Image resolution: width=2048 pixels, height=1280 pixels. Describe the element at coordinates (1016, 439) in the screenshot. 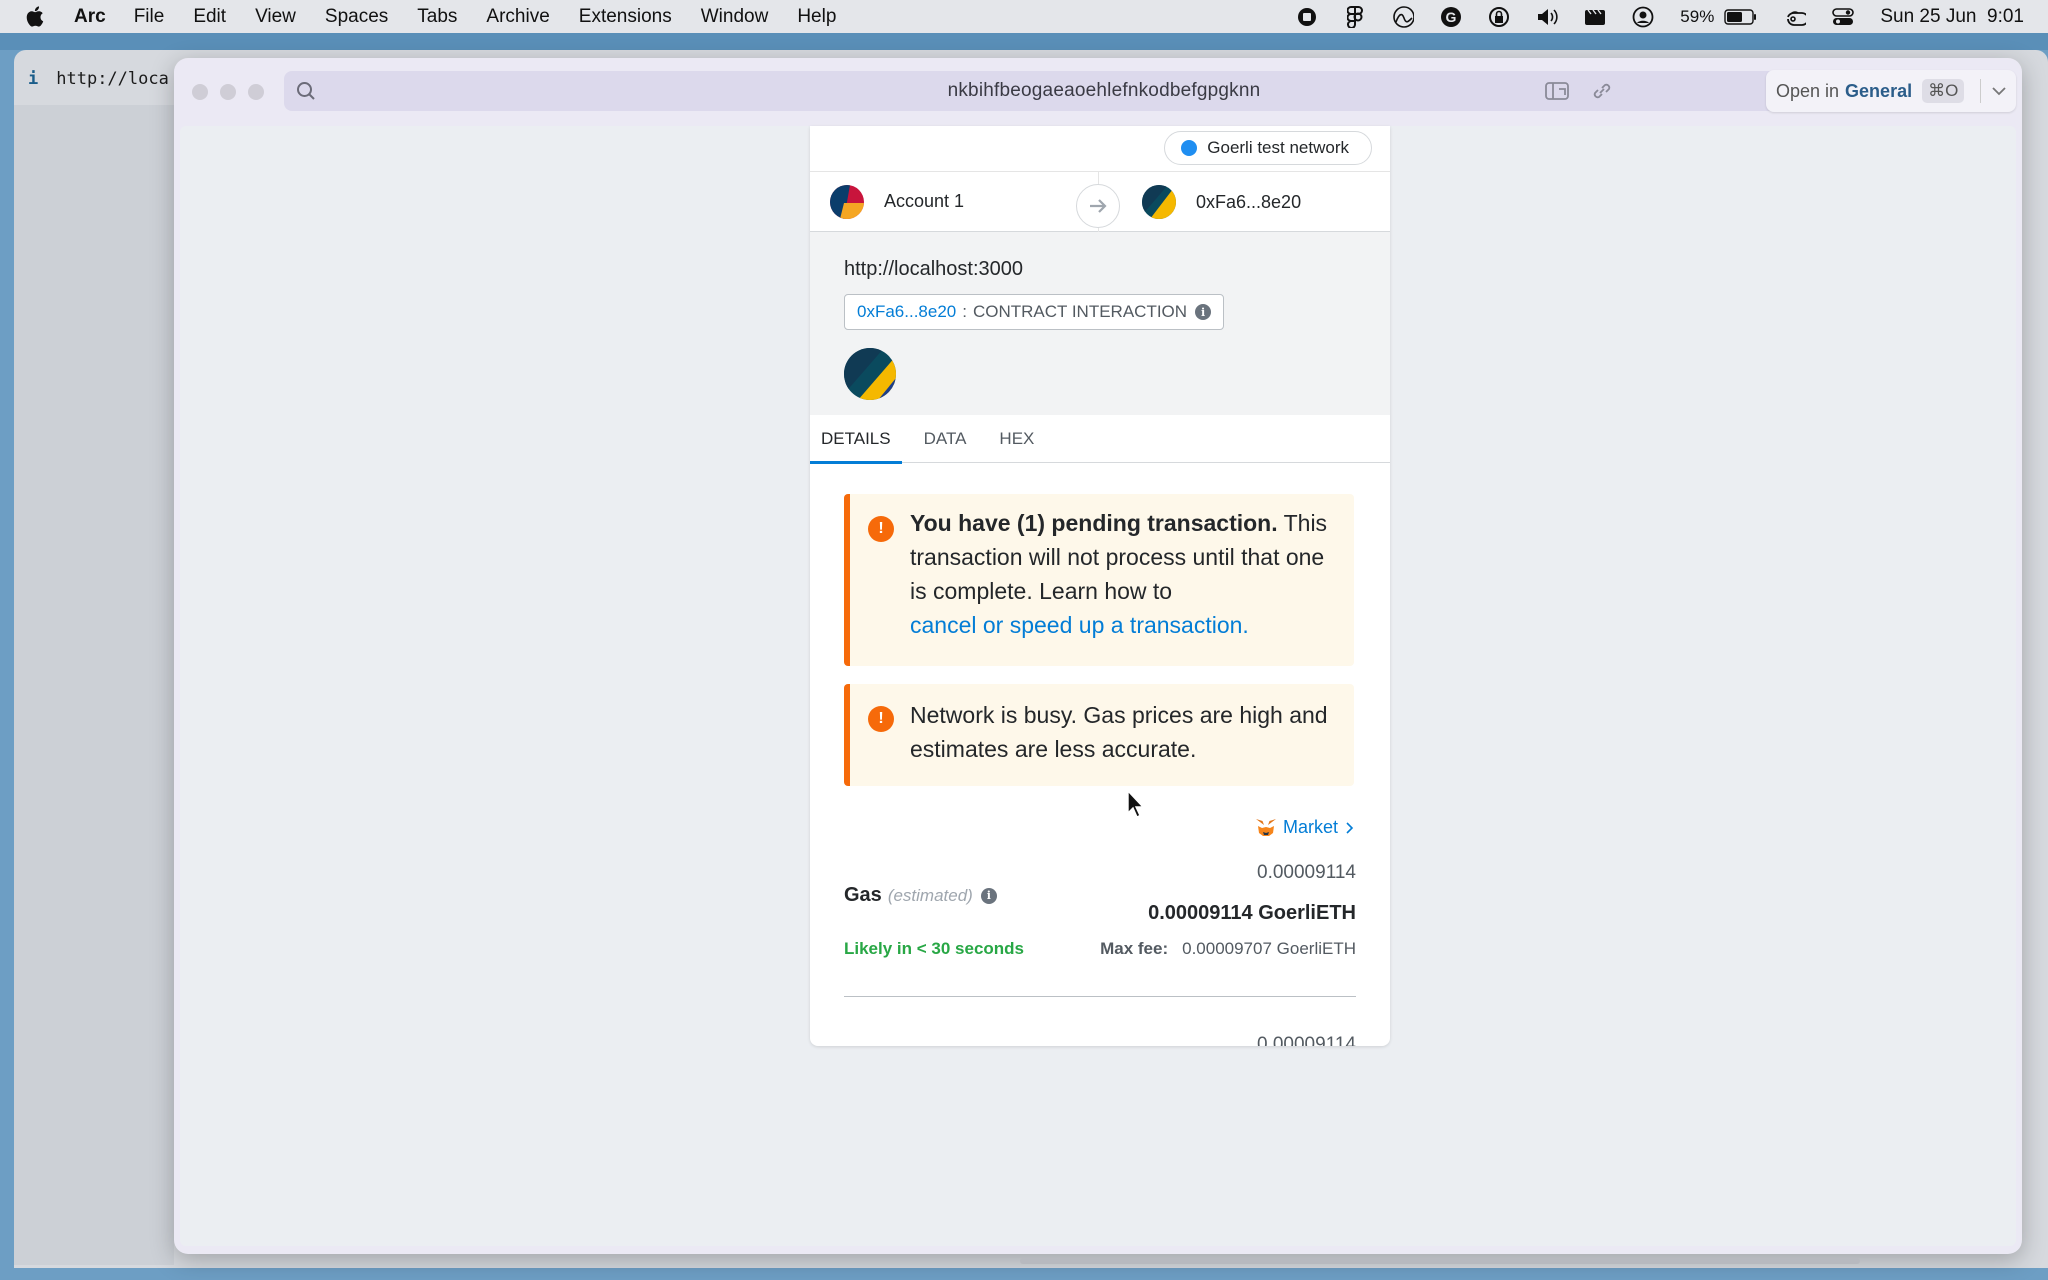

I see `tab-hex: HEX` at that location.